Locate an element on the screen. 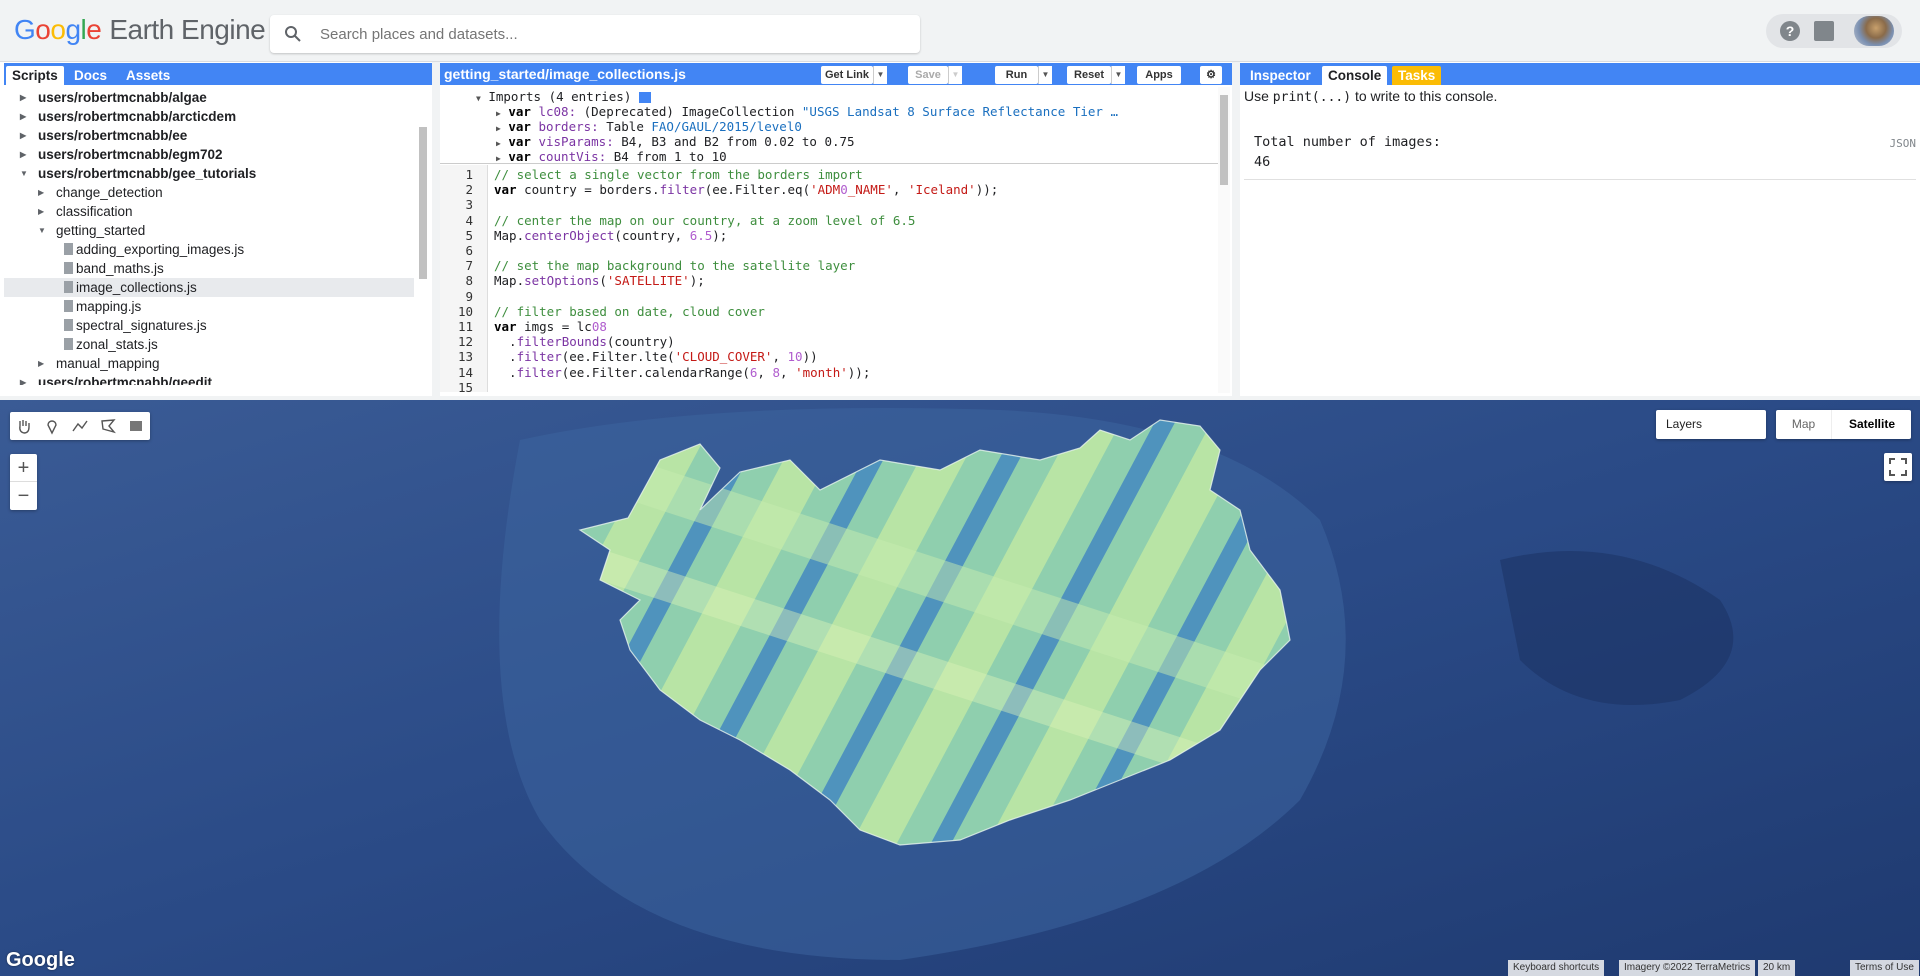 This screenshot has width=1920, height=976. right-splitter is located at coordinates (1236, 229).